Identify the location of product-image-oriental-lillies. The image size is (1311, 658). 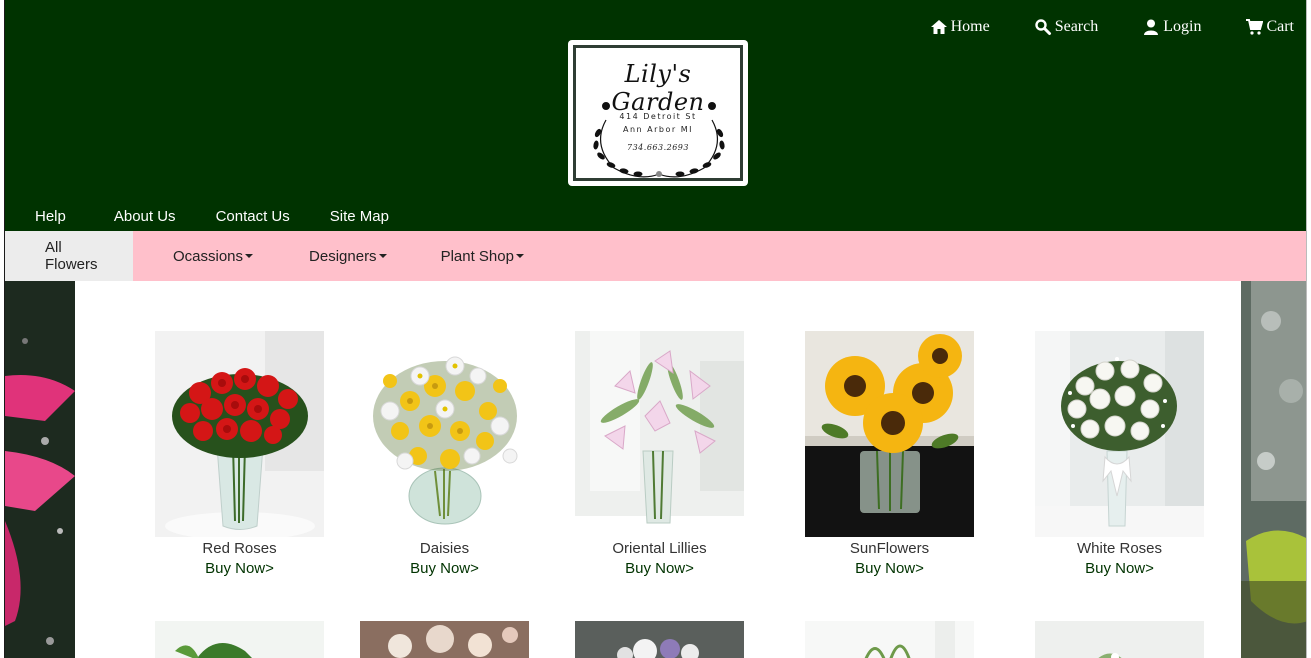
(659, 434).